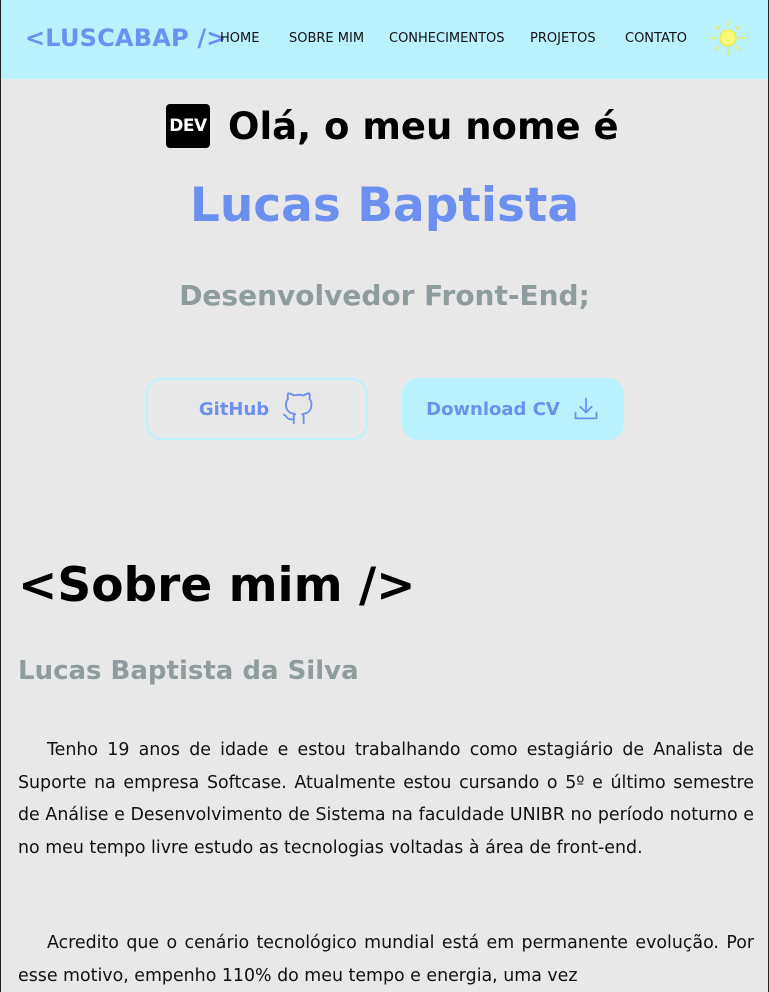 Image resolution: width=769 pixels, height=992 pixels. What do you see at coordinates (298, 409) in the screenshot?
I see `github-icon` at bounding box center [298, 409].